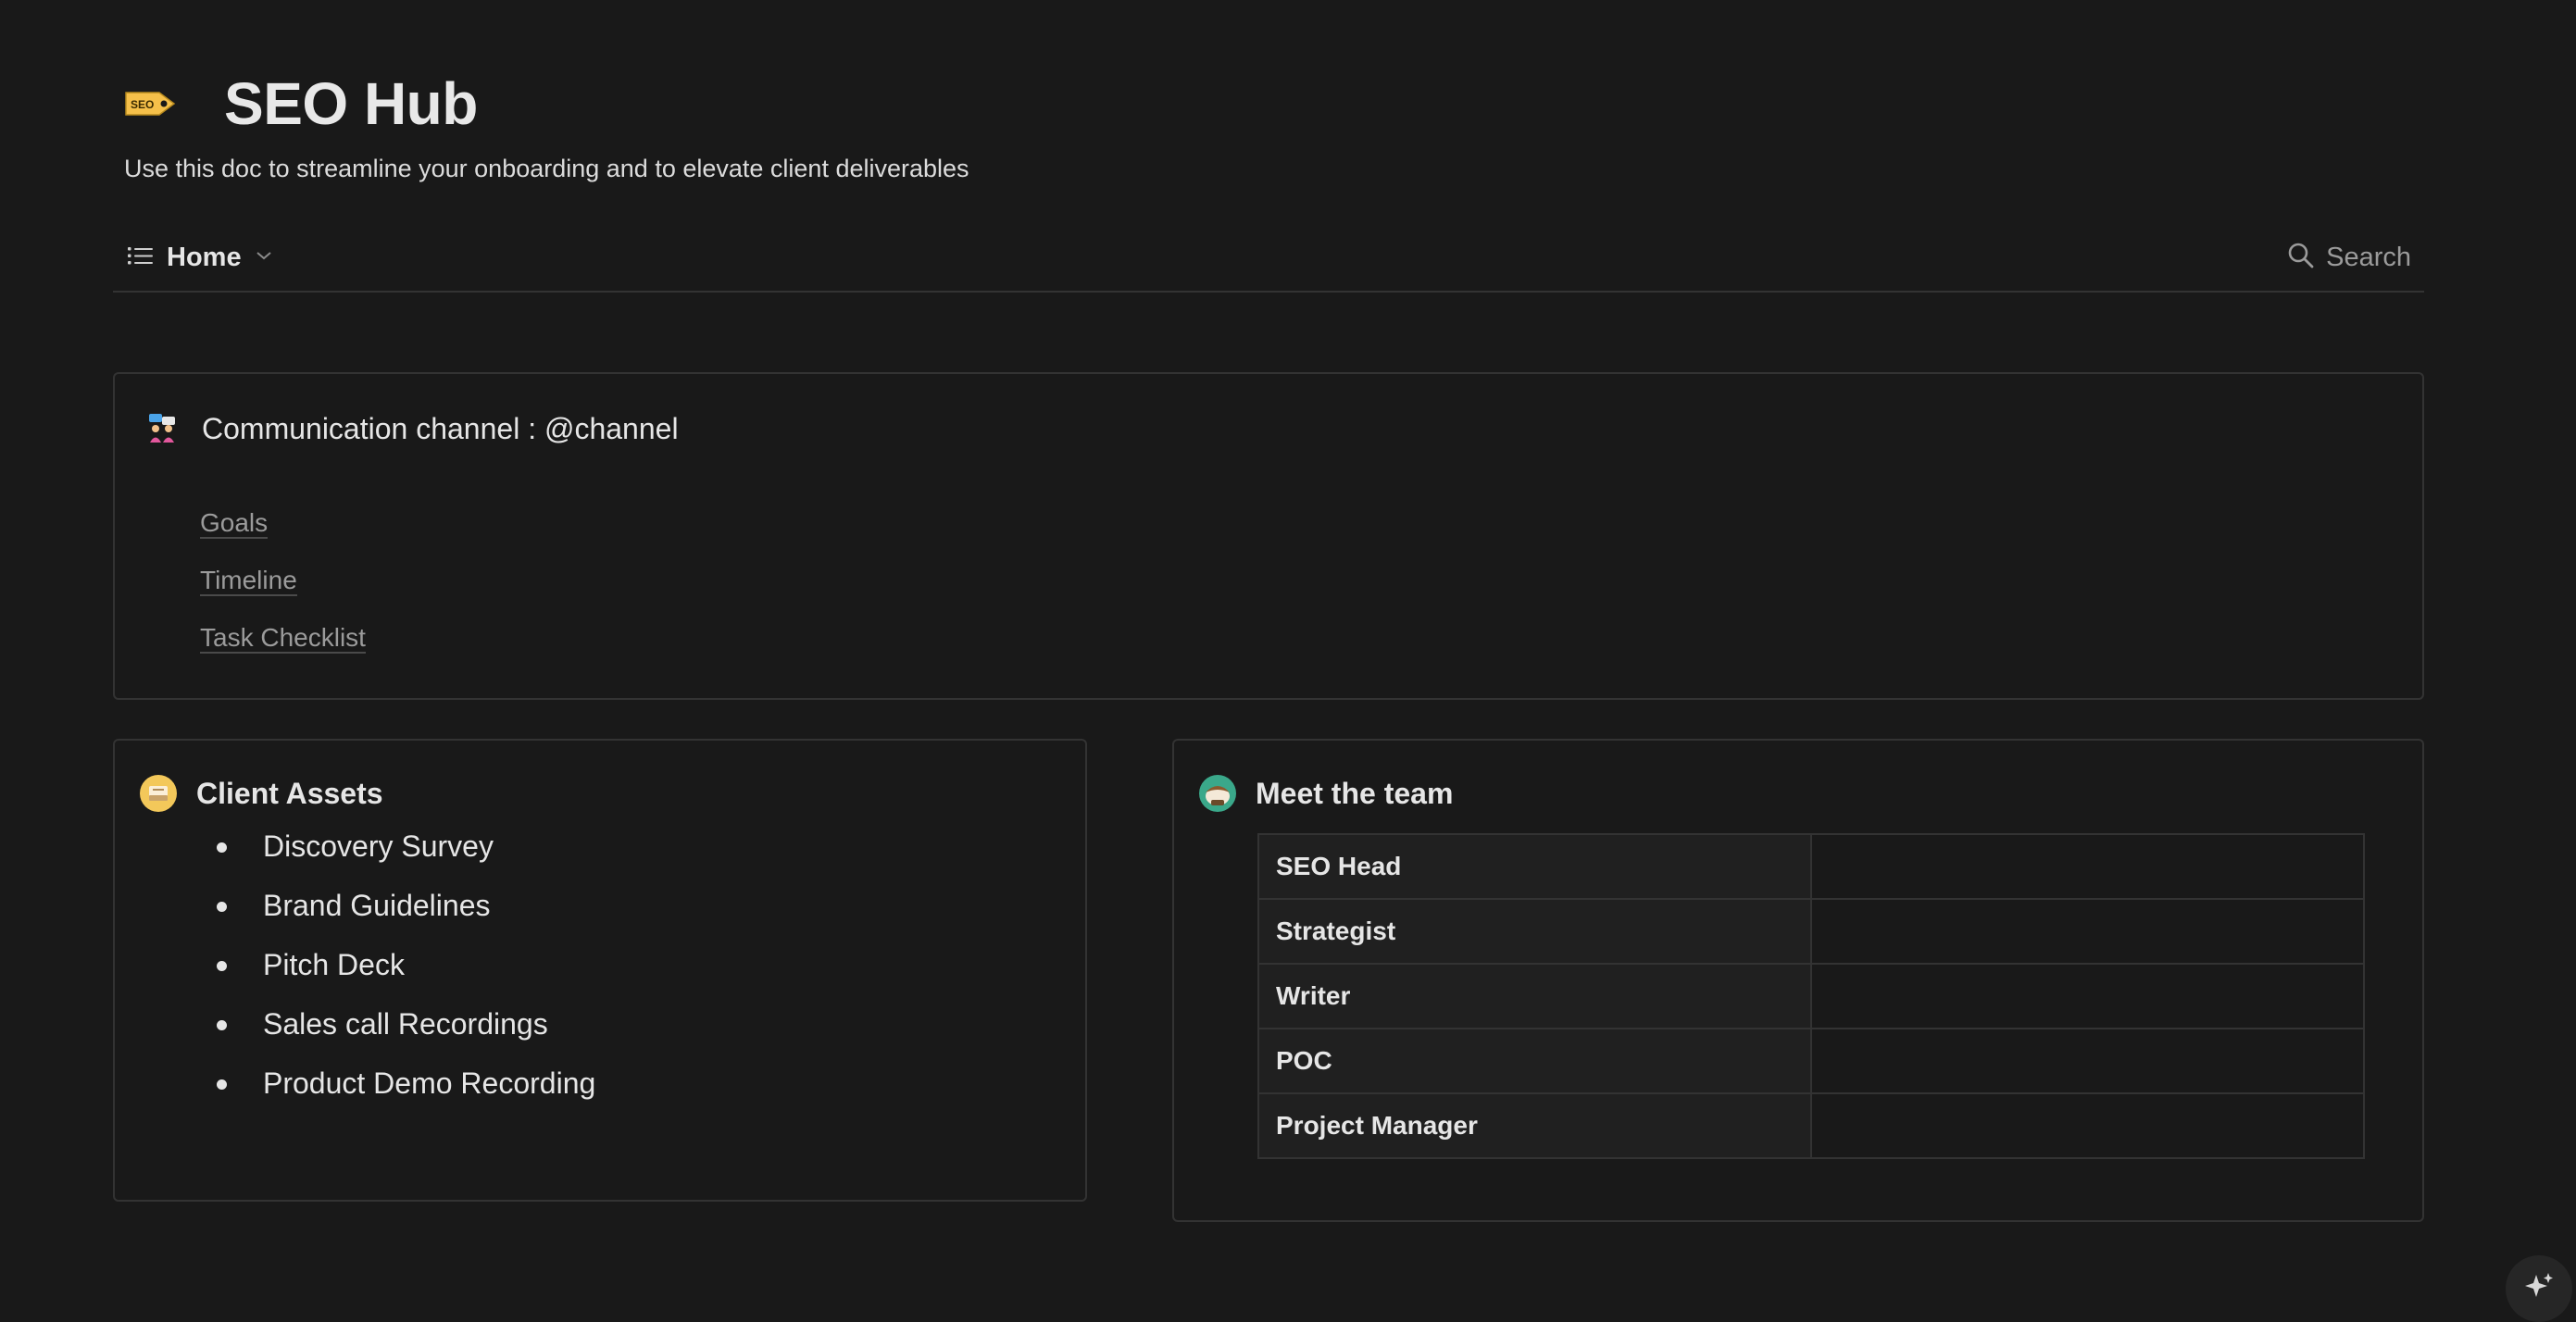  What do you see at coordinates (283, 639) in the screenshot?
I see `task-checklist-link: Task Checklist` at bounding box center [283, 639].